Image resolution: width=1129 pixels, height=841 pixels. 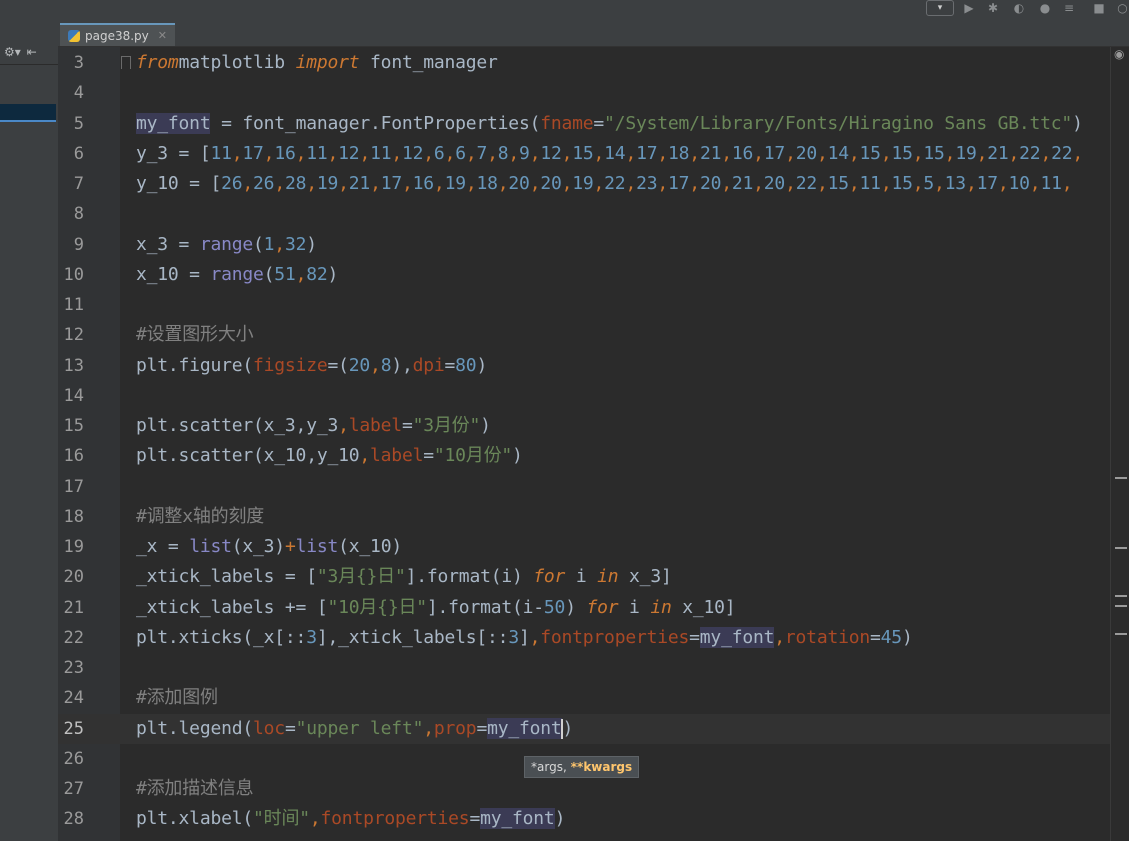 I want to click on editor-tab-bar: page38.py ✕, so click(x=593, y=33).